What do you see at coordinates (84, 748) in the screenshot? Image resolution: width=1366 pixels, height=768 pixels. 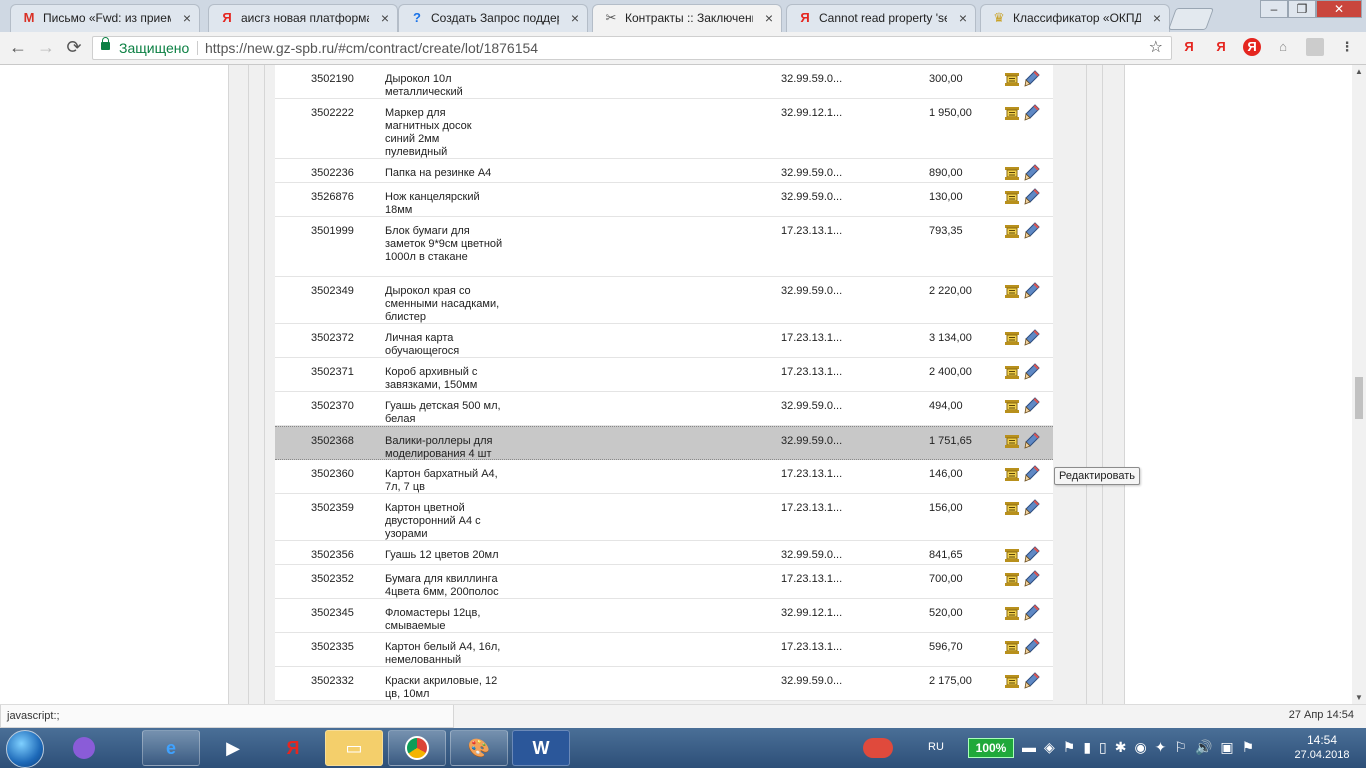 I see `microphone-icon` at bounding box center [84, 748].